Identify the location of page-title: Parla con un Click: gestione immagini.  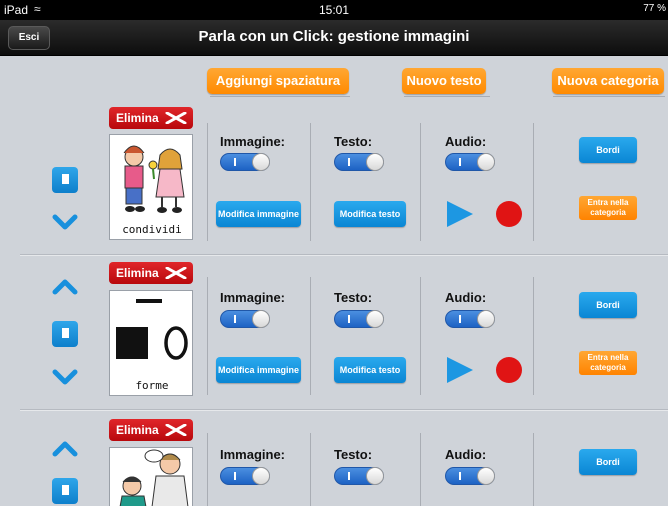
(334, 36).